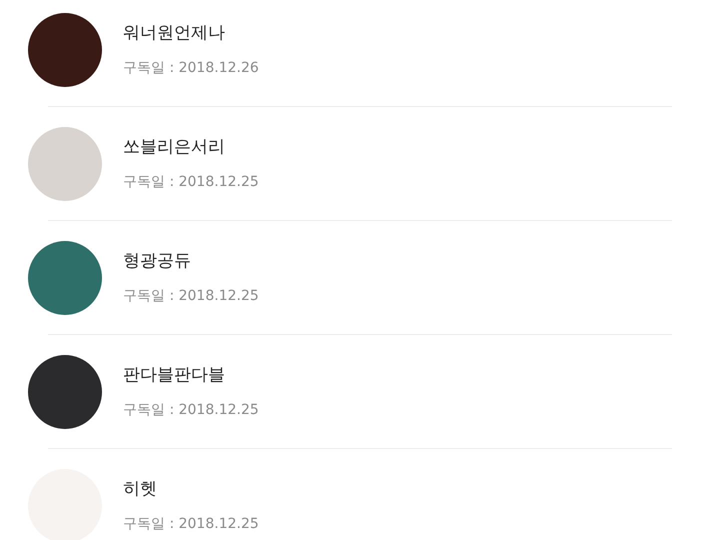 The image size is (720, 540). Describe the element at coordinates (157, 260) in the screenshot. I see `subscriber-name: 형광공듀` at that location.